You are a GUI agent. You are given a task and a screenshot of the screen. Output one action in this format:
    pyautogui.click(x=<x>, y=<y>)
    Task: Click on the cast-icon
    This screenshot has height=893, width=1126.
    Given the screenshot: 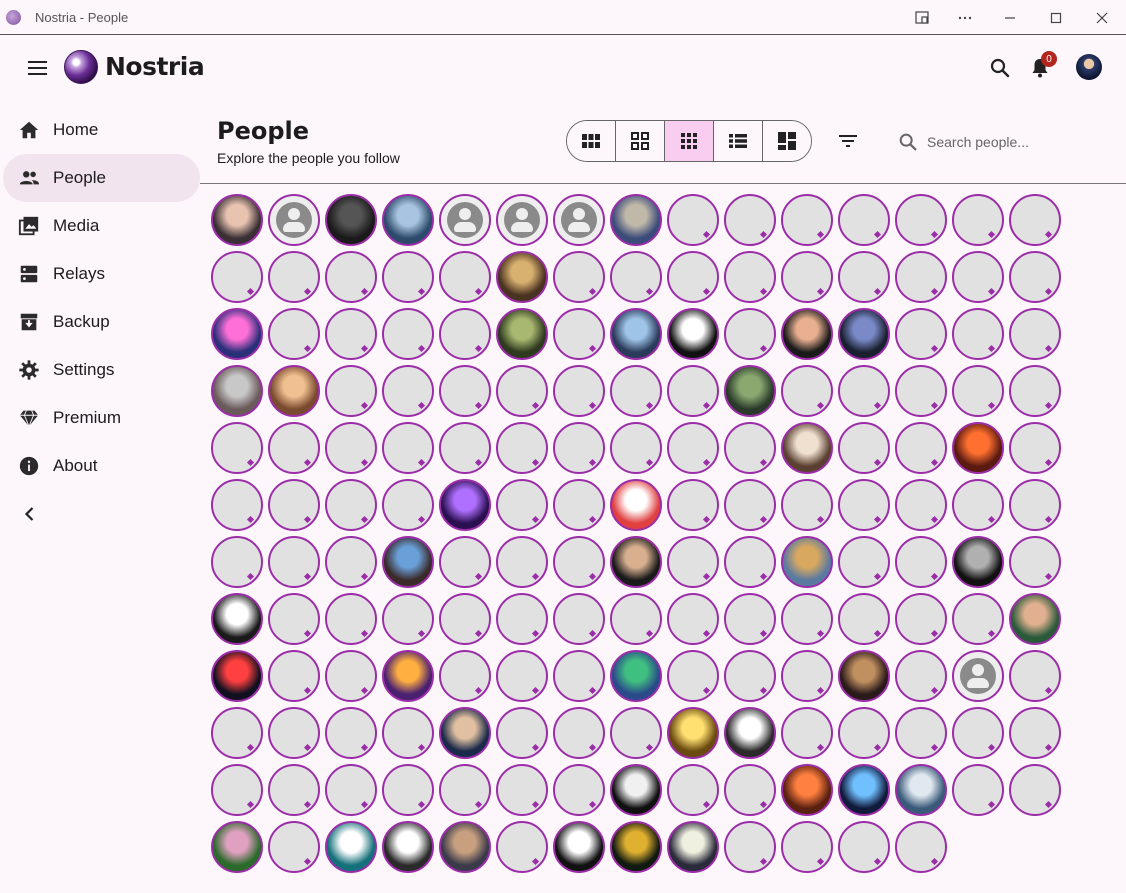 What is the action you would take?
    pyautogui.click(x=922, y=17)
    